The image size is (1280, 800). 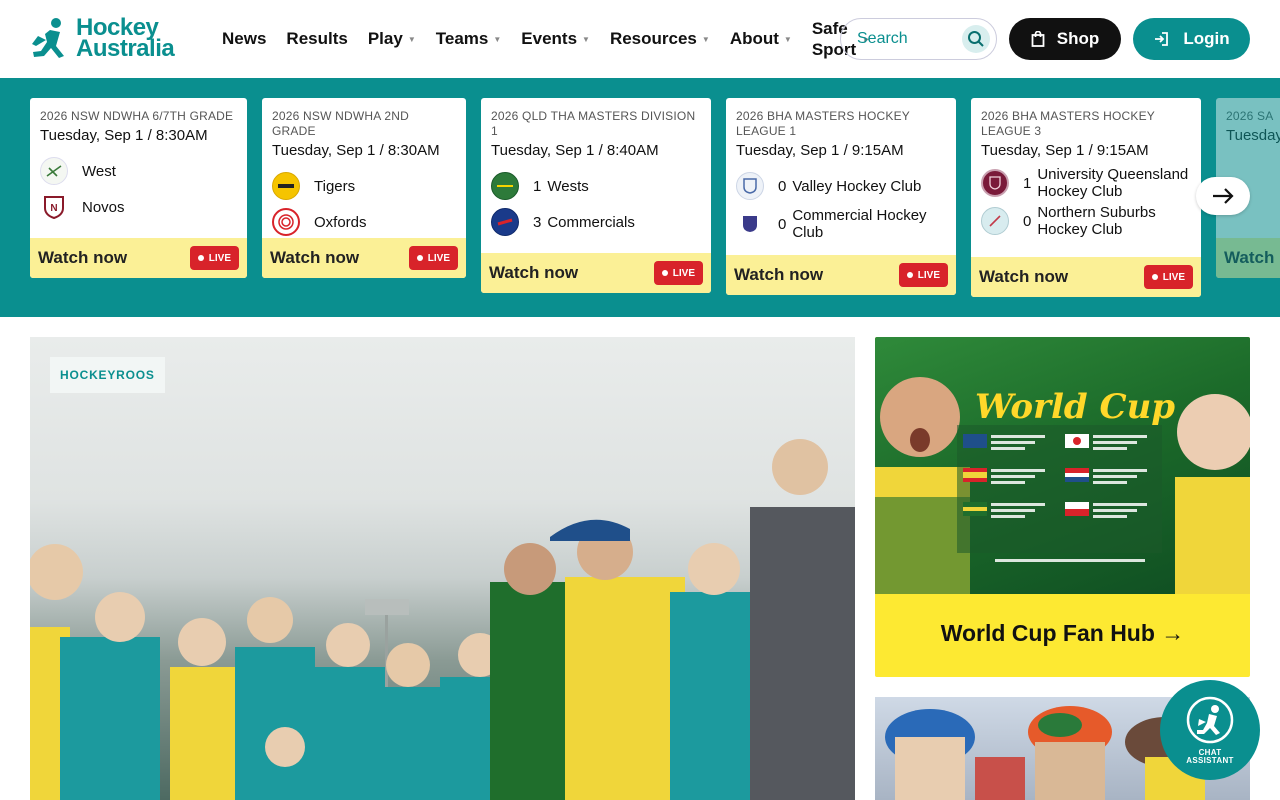 I want to click on away-team: N Novos, so click(x=138, y=207).